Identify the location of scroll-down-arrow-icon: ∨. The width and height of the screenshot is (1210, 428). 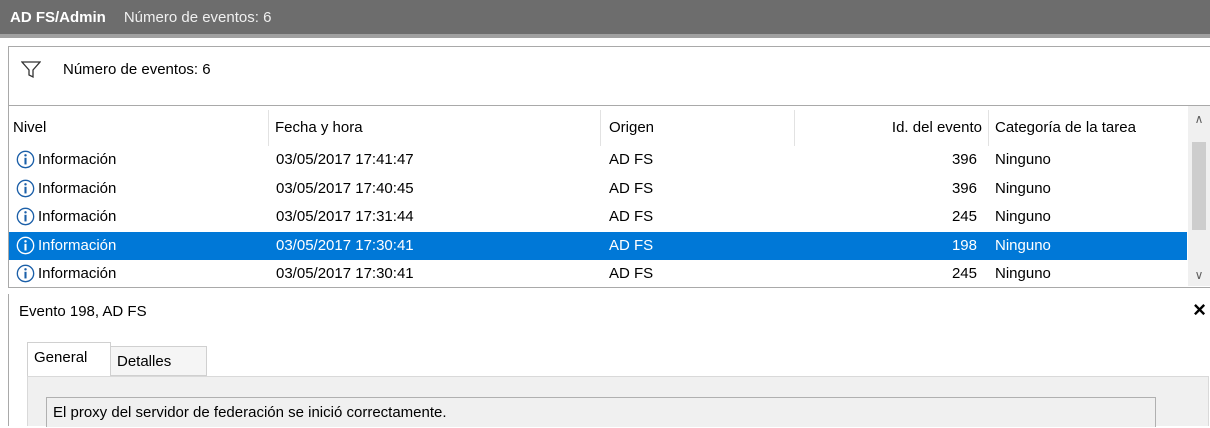
(1199, 275).